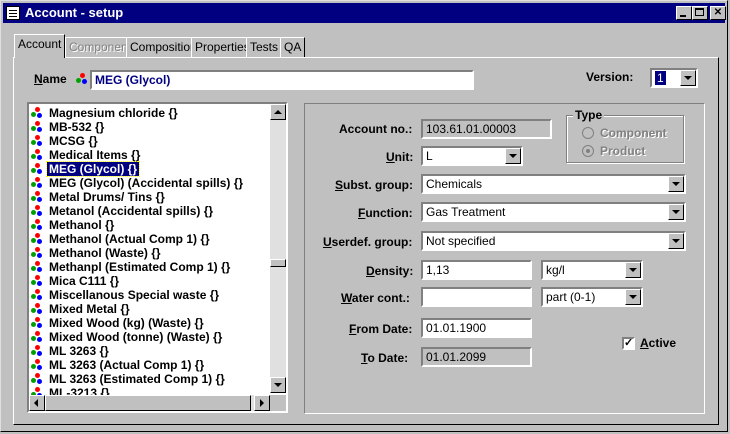 The width and height of the screenshot is (730, 434). I want to click on name-status-icon, so click(82, 79).